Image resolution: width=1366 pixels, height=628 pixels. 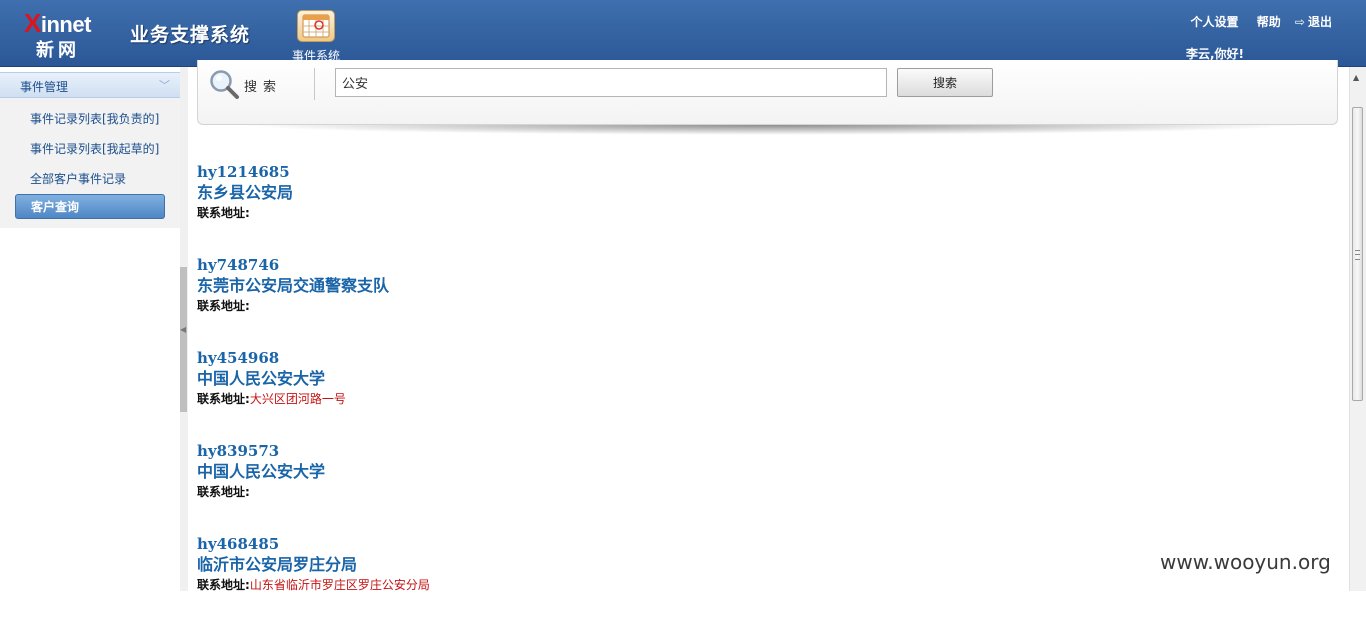 What do you see at coordinates (263, 87) in the screenshot?
I see `search-label: 搜索` at bounding box center [263, 87].